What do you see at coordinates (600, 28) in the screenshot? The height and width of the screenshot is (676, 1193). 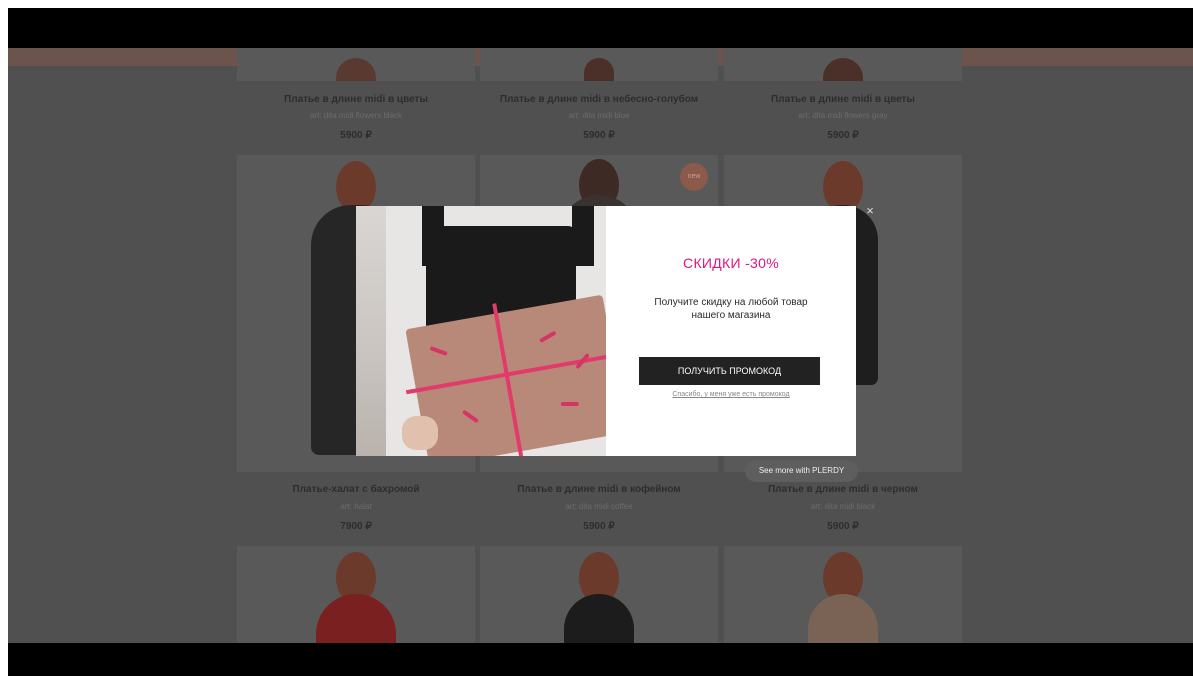 I see `top-black-bar` at bounding box center [600, 28].